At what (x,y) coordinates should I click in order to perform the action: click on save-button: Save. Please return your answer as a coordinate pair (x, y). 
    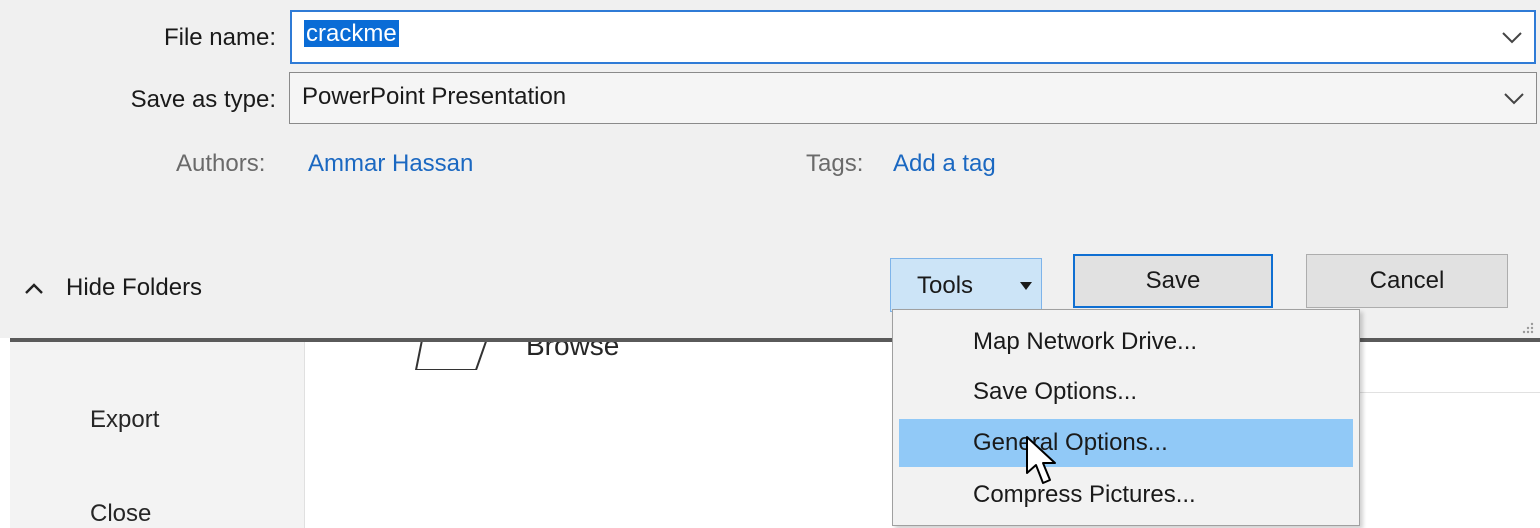
    Looking at the image, I should click on (1173, 281).